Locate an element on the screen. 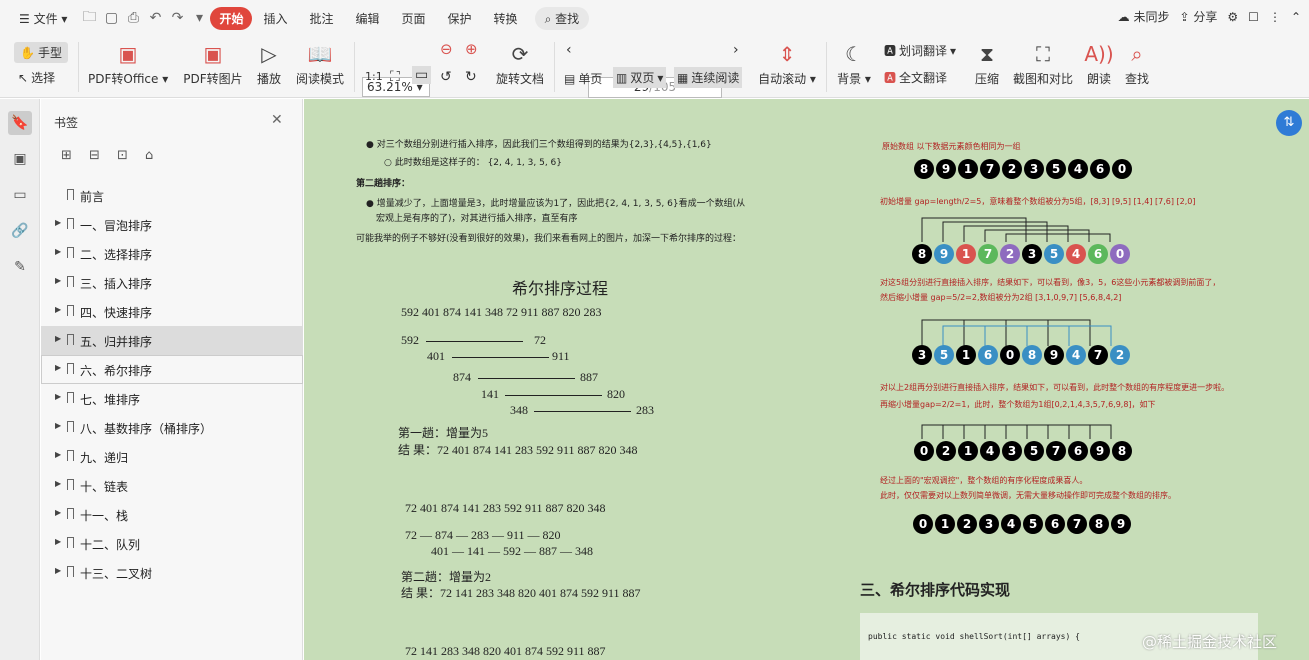 The height and width of the screenshot is (660, 1309). bookmark-item: ▶ 二、选择排序 is located at coordinates (172, 253).